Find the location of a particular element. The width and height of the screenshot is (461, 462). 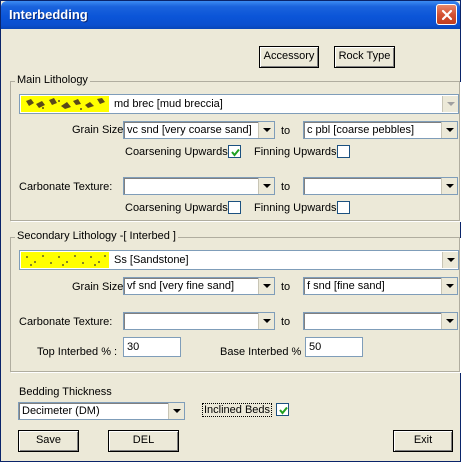

main-grain-size-to-value: c pbl [coarse pebbles] is located at coordinates (361, 130).